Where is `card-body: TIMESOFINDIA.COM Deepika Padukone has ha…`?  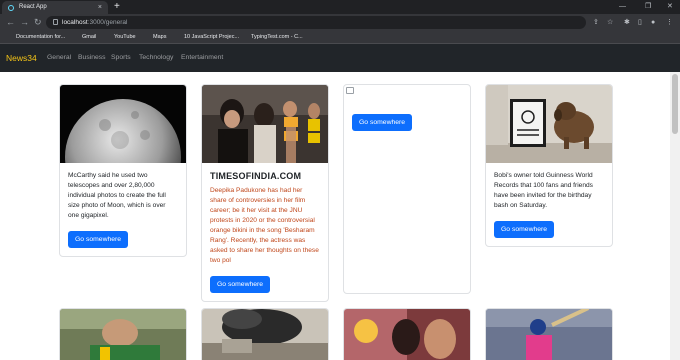 card-body: TIMESOFINDIA.COM Deepika Padukone has ha… is located at coordinates (265, 232).